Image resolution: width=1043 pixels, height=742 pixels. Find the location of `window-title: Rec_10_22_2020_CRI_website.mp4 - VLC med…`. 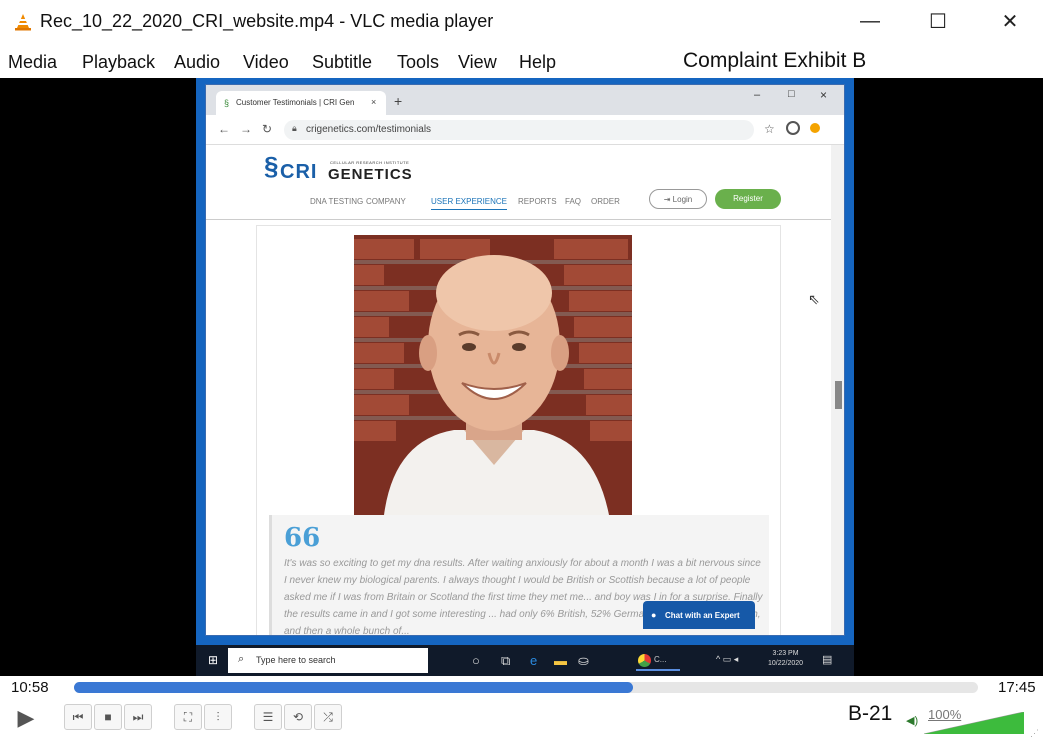

window-title: Rec_10_22_2020_CRI_website.mp4 - VLC med… is located at coordinates (267, 21).